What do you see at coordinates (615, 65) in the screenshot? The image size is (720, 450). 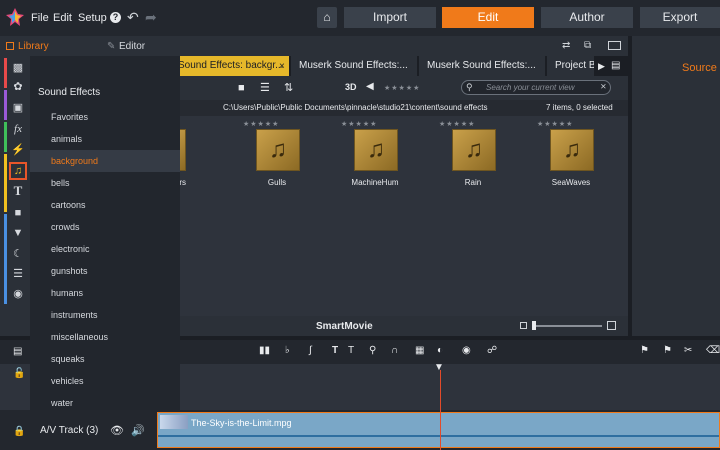 I see `tab-menu-icon: ▤` at bounding box center [615, 65].